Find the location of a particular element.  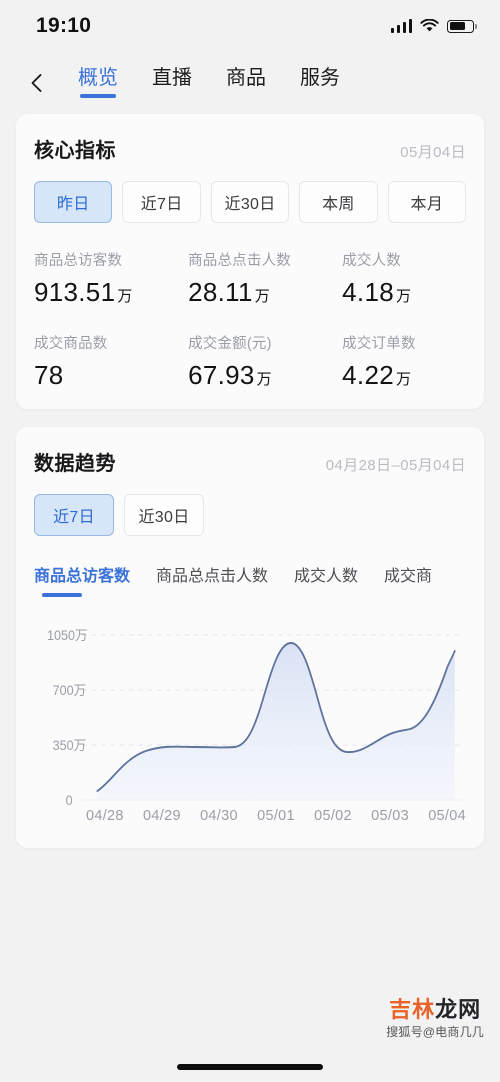

page-title: 核心指标 is located at coordinates (75, 151).